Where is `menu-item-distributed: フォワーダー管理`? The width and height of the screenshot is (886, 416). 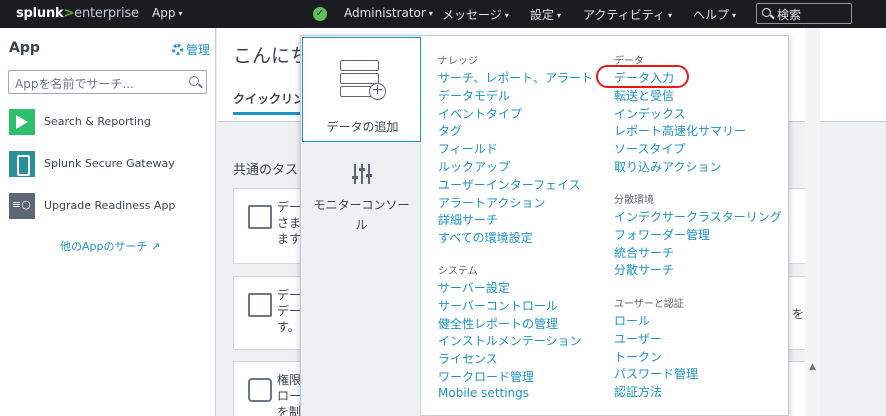
menu-item-distributed: フォワーダー管理 is located at coordinates (662, 234).